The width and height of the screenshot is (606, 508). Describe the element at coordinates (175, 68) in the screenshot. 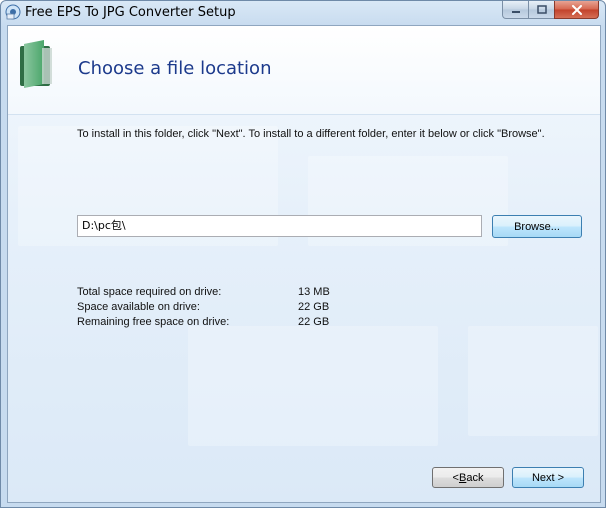

I see `page-title: Choose a file location` at that location.